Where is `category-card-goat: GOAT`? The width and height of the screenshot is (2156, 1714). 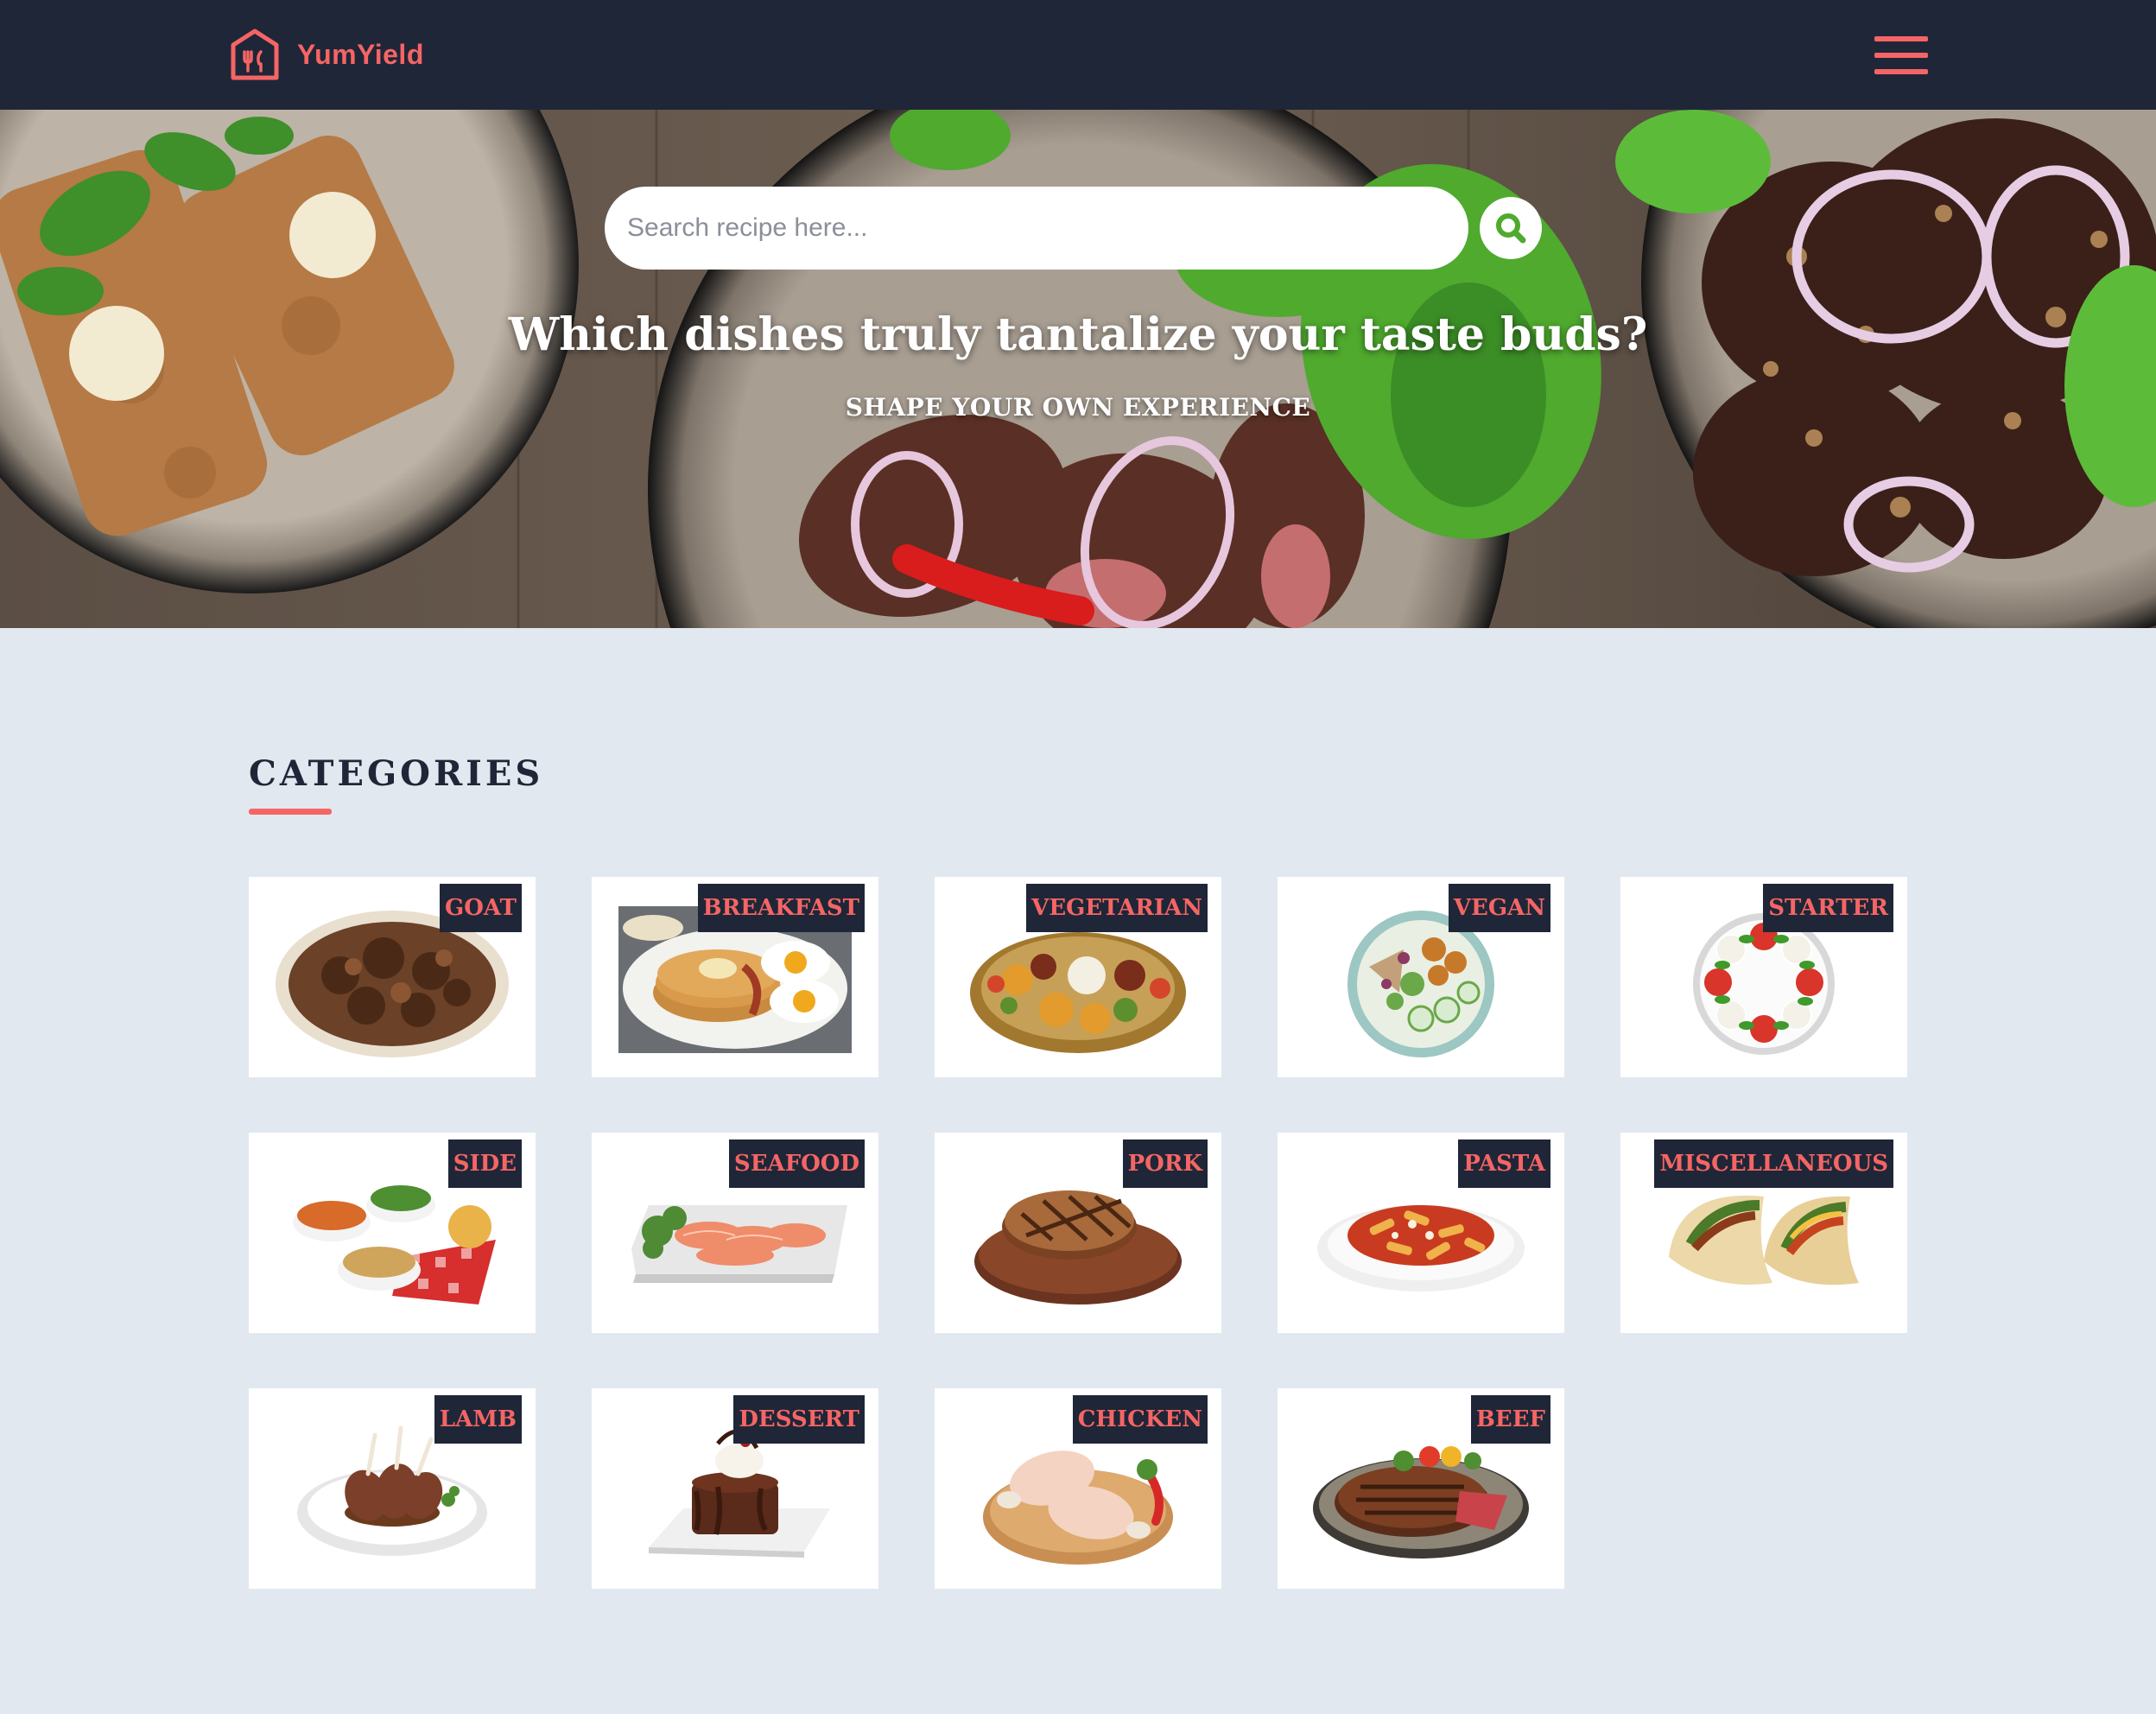 category-card-goat: GOAT is located at coordinates (392, 977).